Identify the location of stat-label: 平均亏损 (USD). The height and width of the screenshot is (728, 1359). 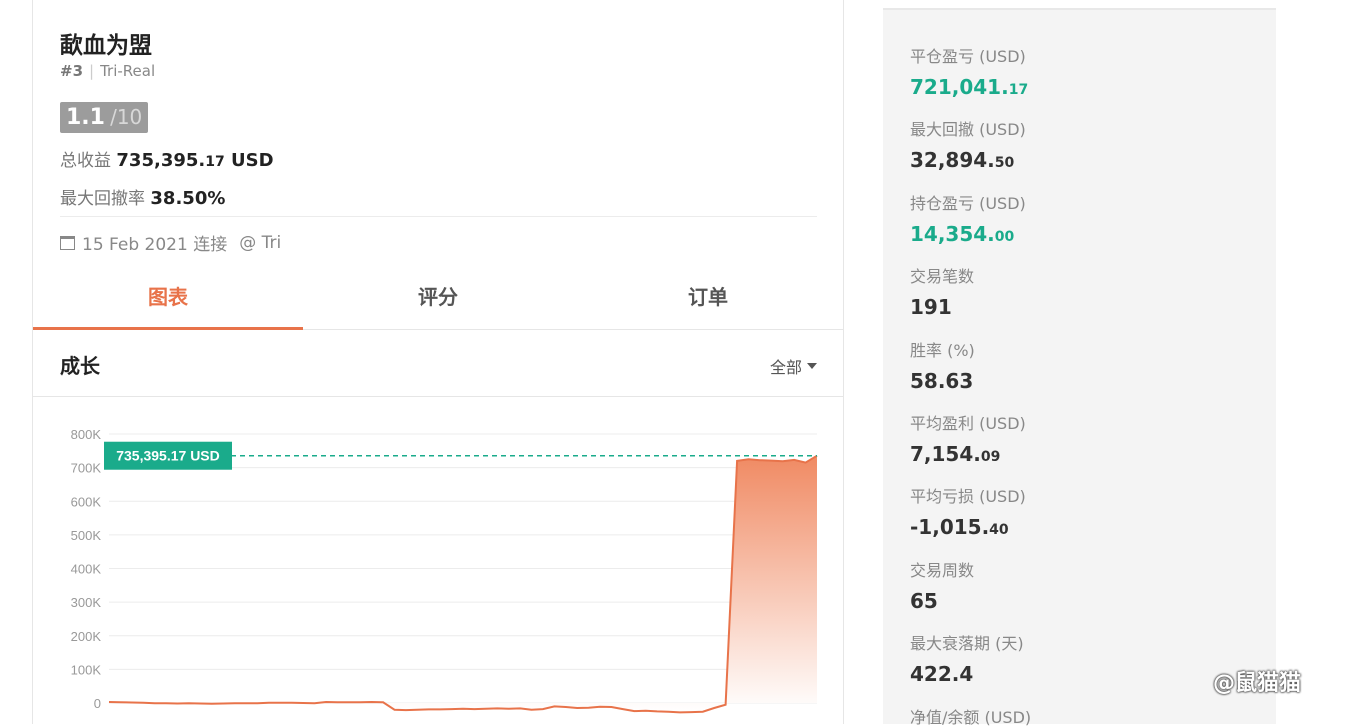
(968, 497).